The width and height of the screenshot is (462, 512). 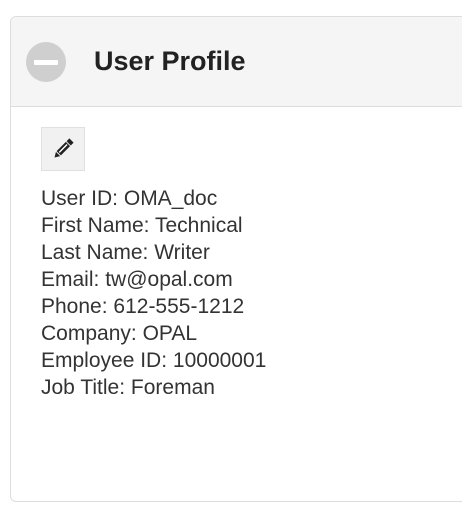 What do you see at coordinates (170, 61) in the screenshot?
I see `panel-title: User Profile` at bounding box center [170, 61].